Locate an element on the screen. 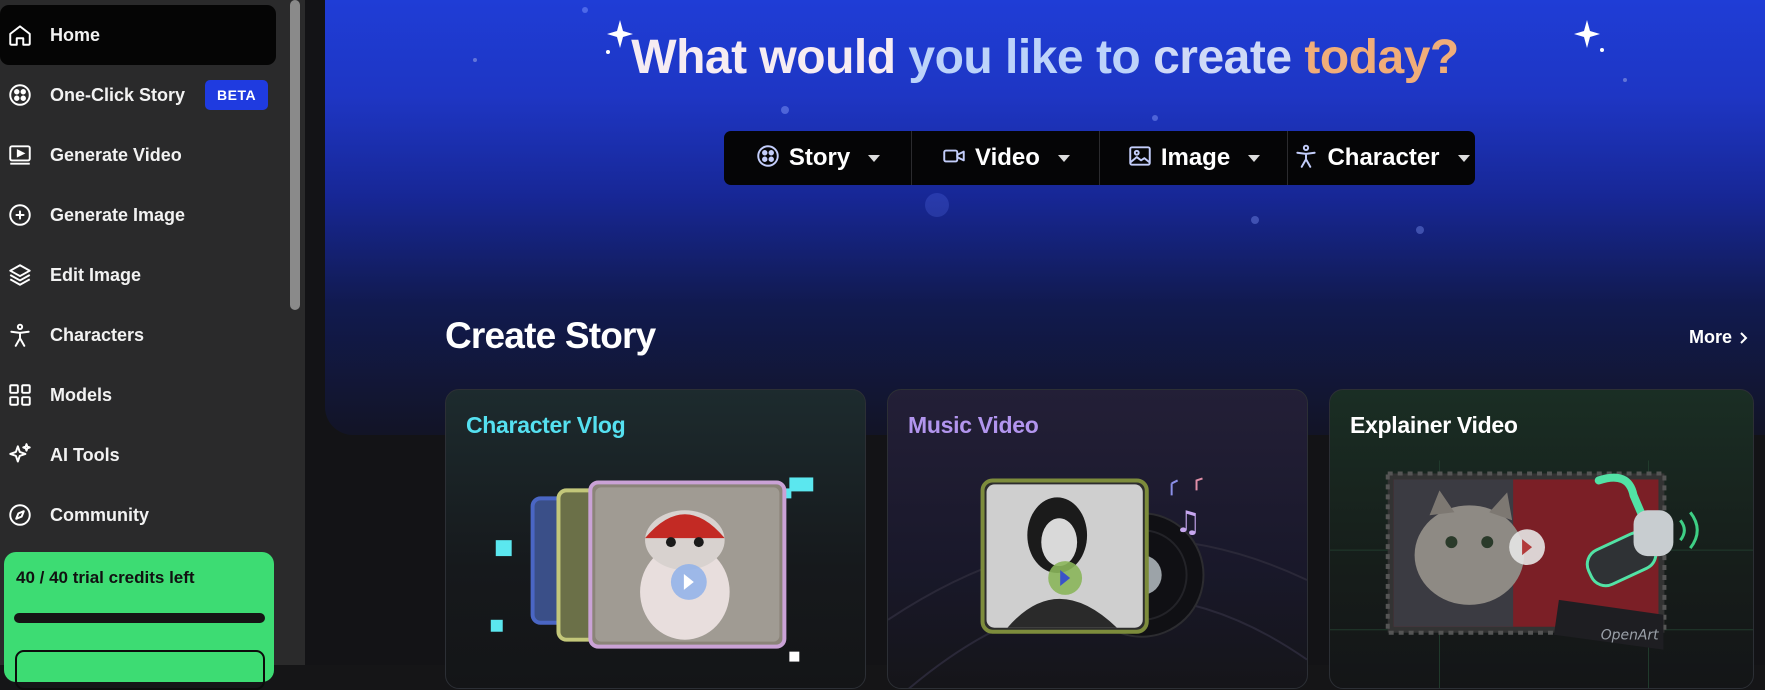 The width and height of the screenshot is (1765, 690). hero-title-part-b: you like to is located at coordinates (1031, 57).